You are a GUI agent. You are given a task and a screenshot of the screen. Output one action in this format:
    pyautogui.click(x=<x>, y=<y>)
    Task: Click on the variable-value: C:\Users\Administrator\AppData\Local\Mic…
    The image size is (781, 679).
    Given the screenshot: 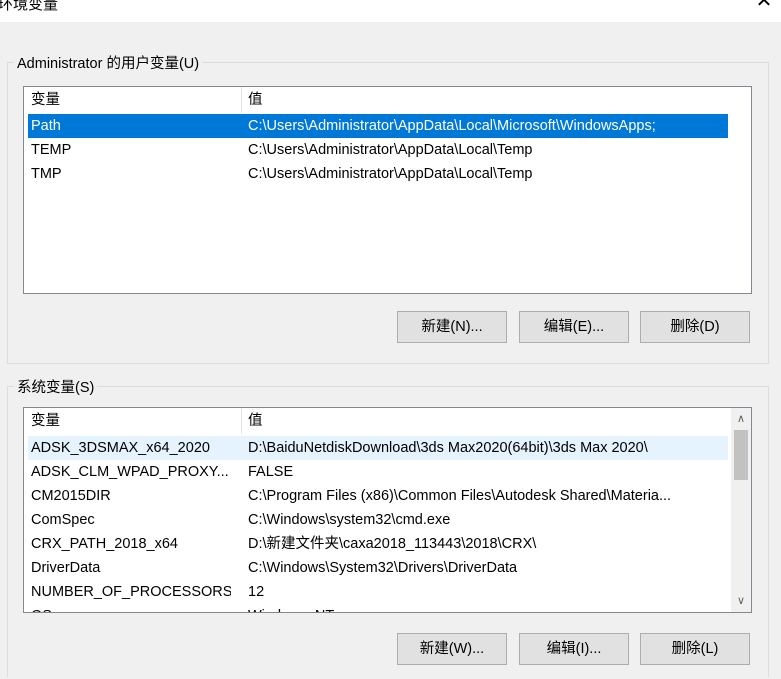 What is the action you would take?
    pyautogui.click(x=452, y=126)
    